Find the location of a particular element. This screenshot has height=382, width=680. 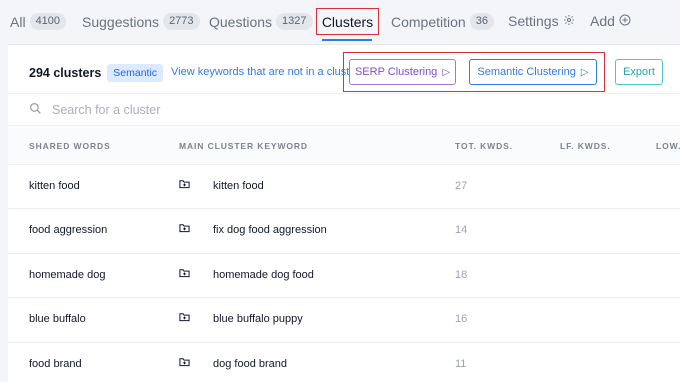

plus-circle-icon is located at coordinates (625, 21).